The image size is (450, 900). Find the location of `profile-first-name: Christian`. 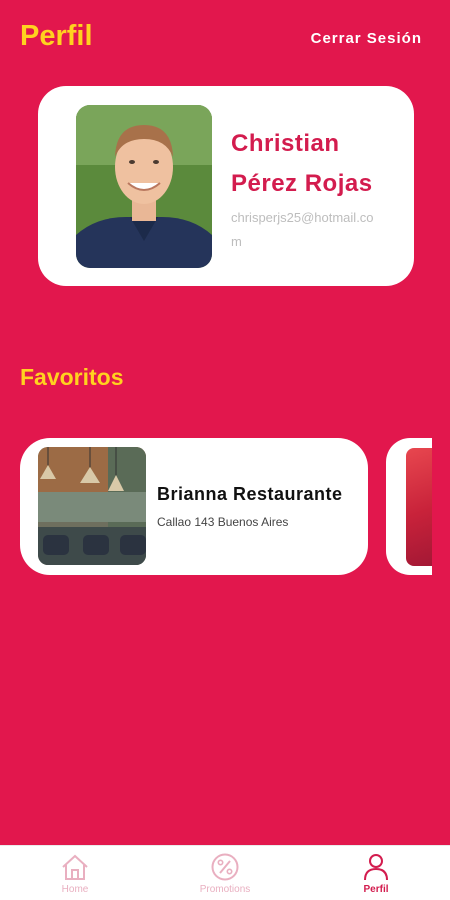

profile-first-name: Christian is located at coordinates (285, 143).